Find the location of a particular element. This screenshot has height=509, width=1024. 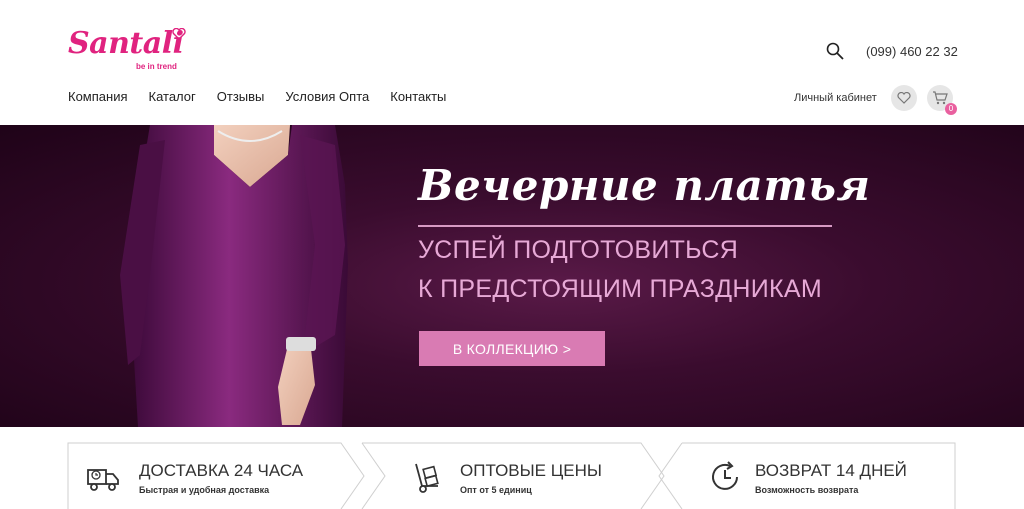

phone-number: (099) 460 22 32 is located at coordinates (912, 51).